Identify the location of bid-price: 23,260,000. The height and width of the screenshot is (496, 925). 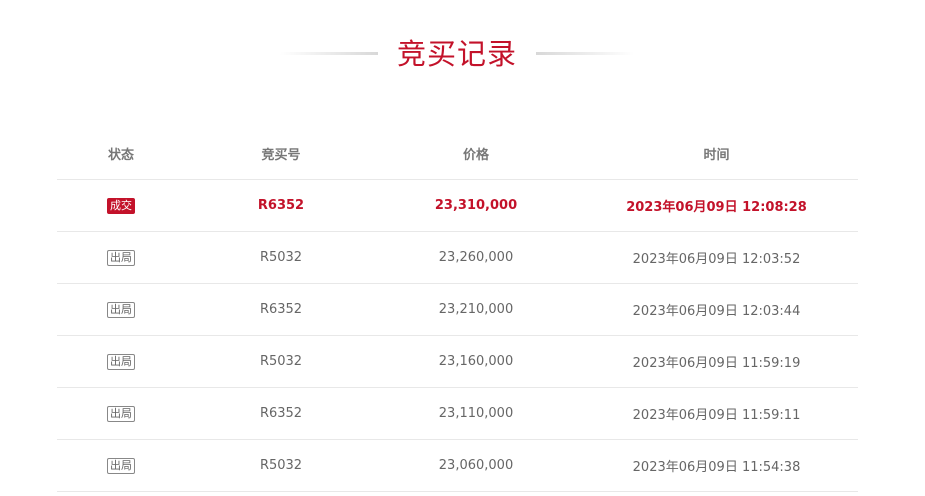
(476, 257).